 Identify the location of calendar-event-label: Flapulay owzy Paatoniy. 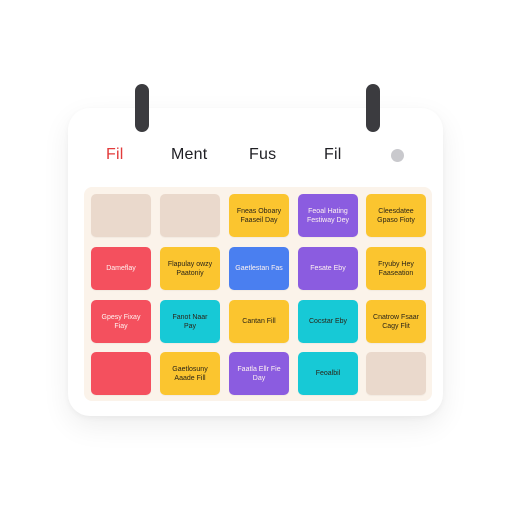
(190, 268).